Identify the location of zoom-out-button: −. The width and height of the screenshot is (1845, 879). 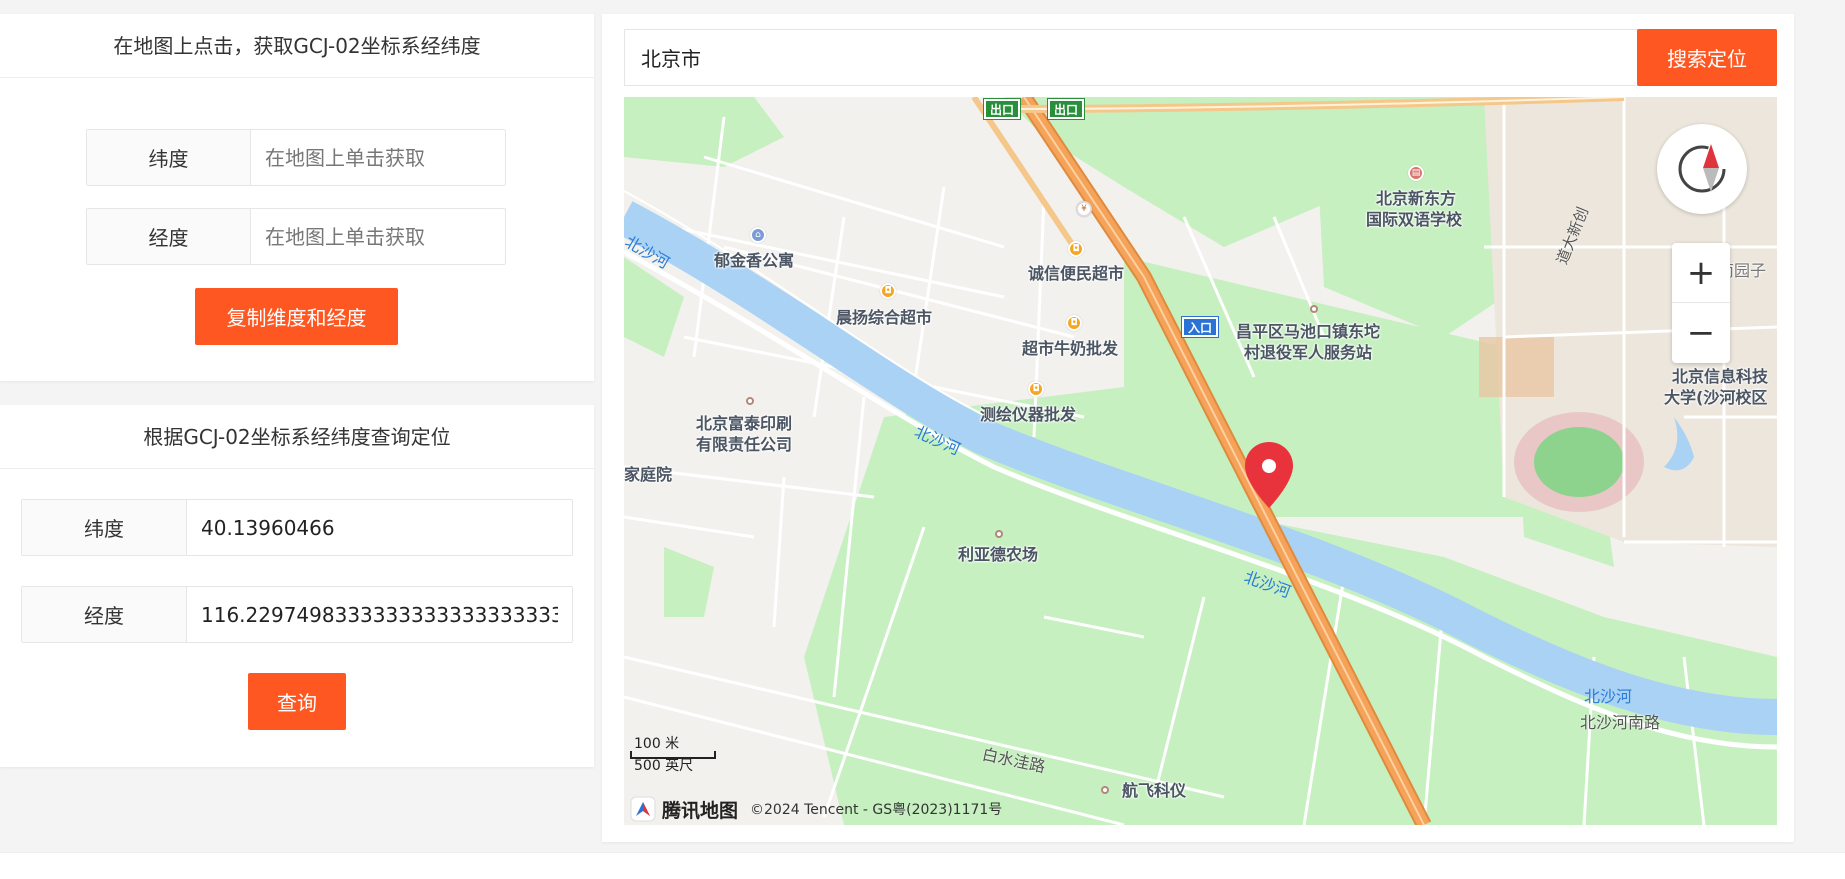
(1701, 333).